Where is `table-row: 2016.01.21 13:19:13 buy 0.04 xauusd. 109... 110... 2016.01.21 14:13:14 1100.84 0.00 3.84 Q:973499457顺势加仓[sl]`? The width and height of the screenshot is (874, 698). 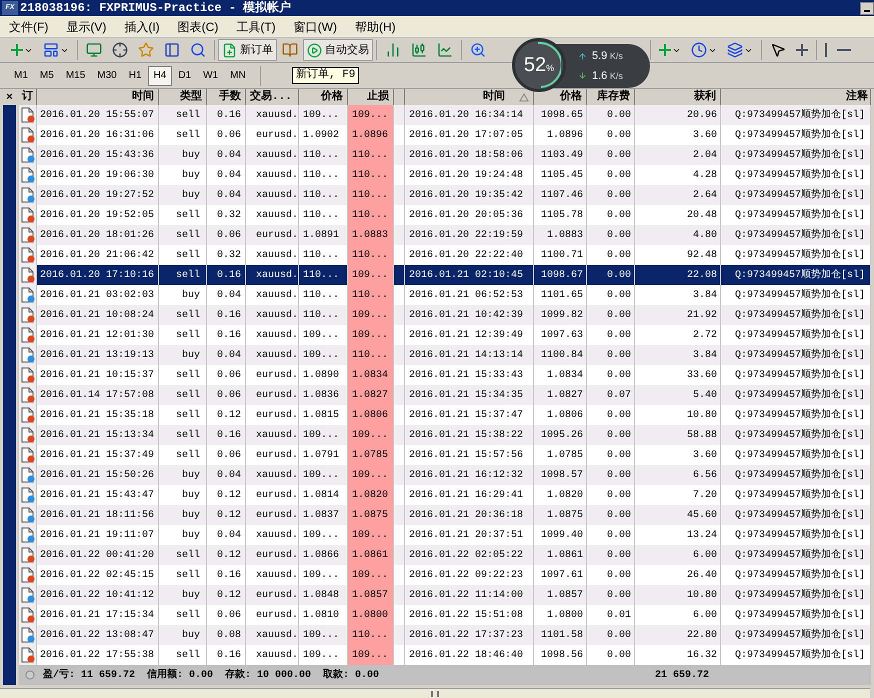
table-row: 2016.01.21 13:19:13 buy 0.04 xauusd. 109... 110... 2016.01.21 14:13:14 1100.84 0.00 3.84 Q:973499457顺势加仓[sl] is located at coordinates (445, 355).